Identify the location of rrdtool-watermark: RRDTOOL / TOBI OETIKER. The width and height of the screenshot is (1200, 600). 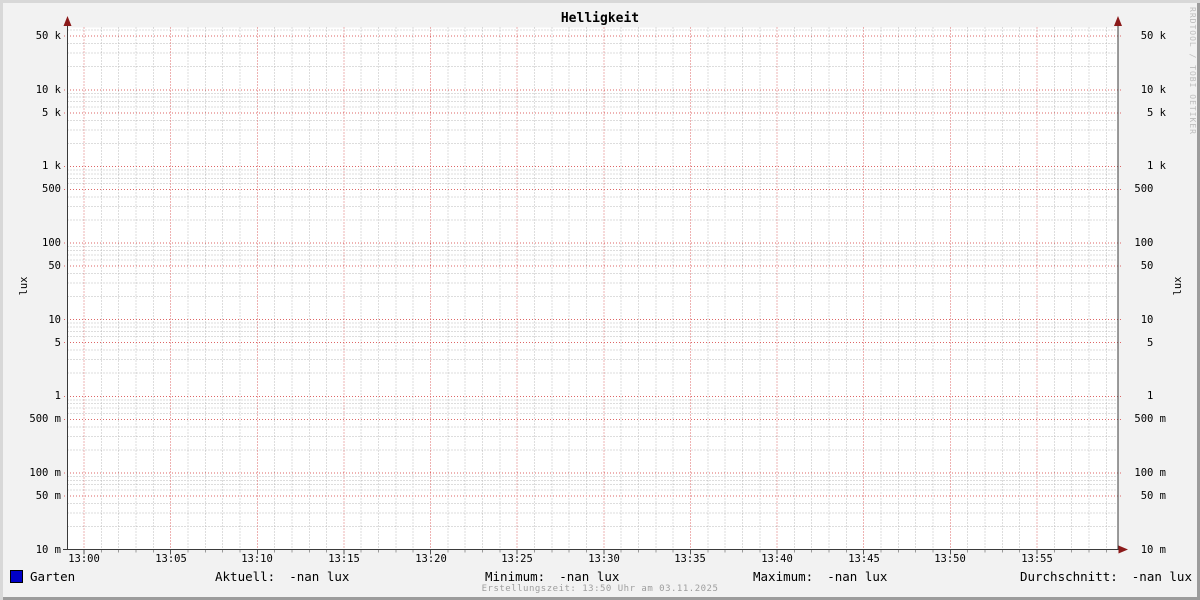
(1192, 71).